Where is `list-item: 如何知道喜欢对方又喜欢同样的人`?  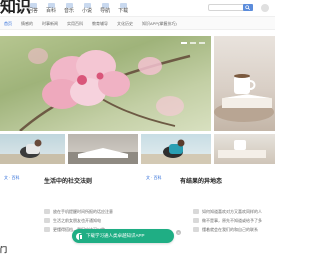 list-item: 如何知道喜欢对方又喜欢同样的人 is located at coordinates (227, 211).